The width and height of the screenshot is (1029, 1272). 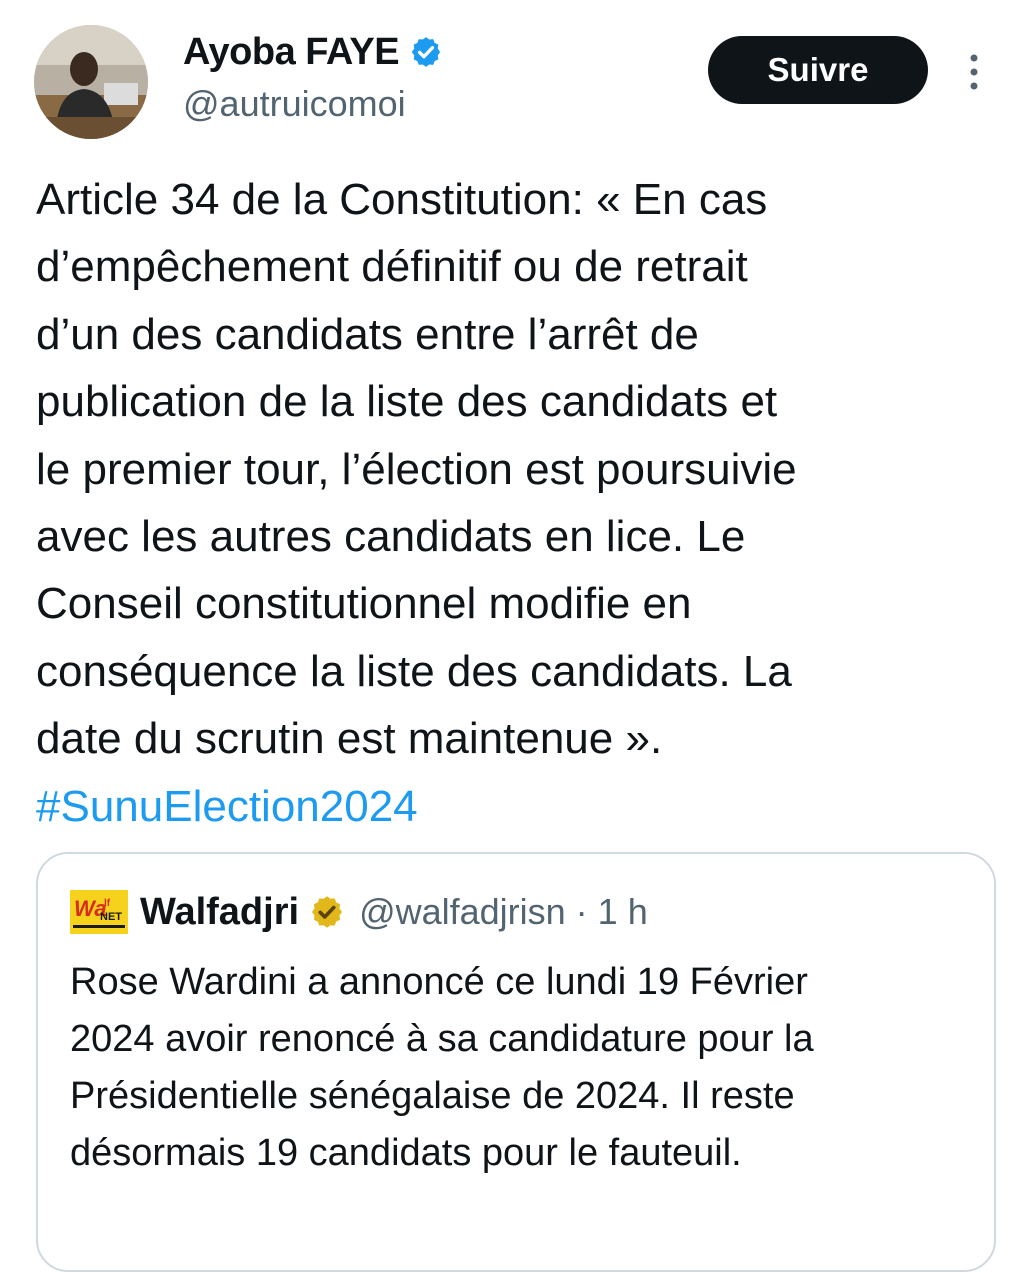 I want to click on quoted-text-line: désormais 19 candidats pour le fauteuil., so click(x=406, y=1153).